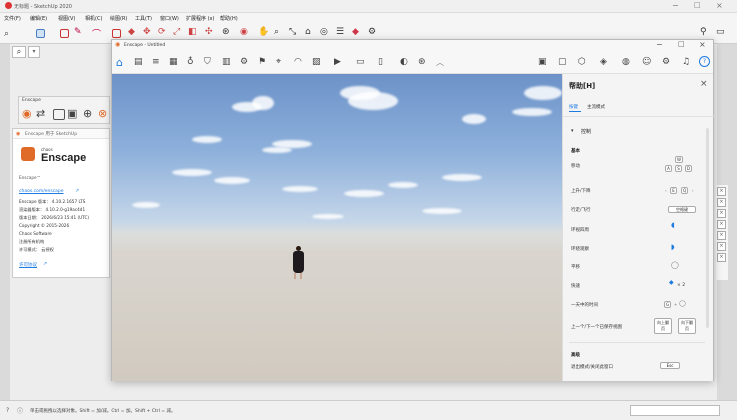  Describe the element at coordinates (119, 62) in the screenshot. I see `home-icon: ⌂` at that location.